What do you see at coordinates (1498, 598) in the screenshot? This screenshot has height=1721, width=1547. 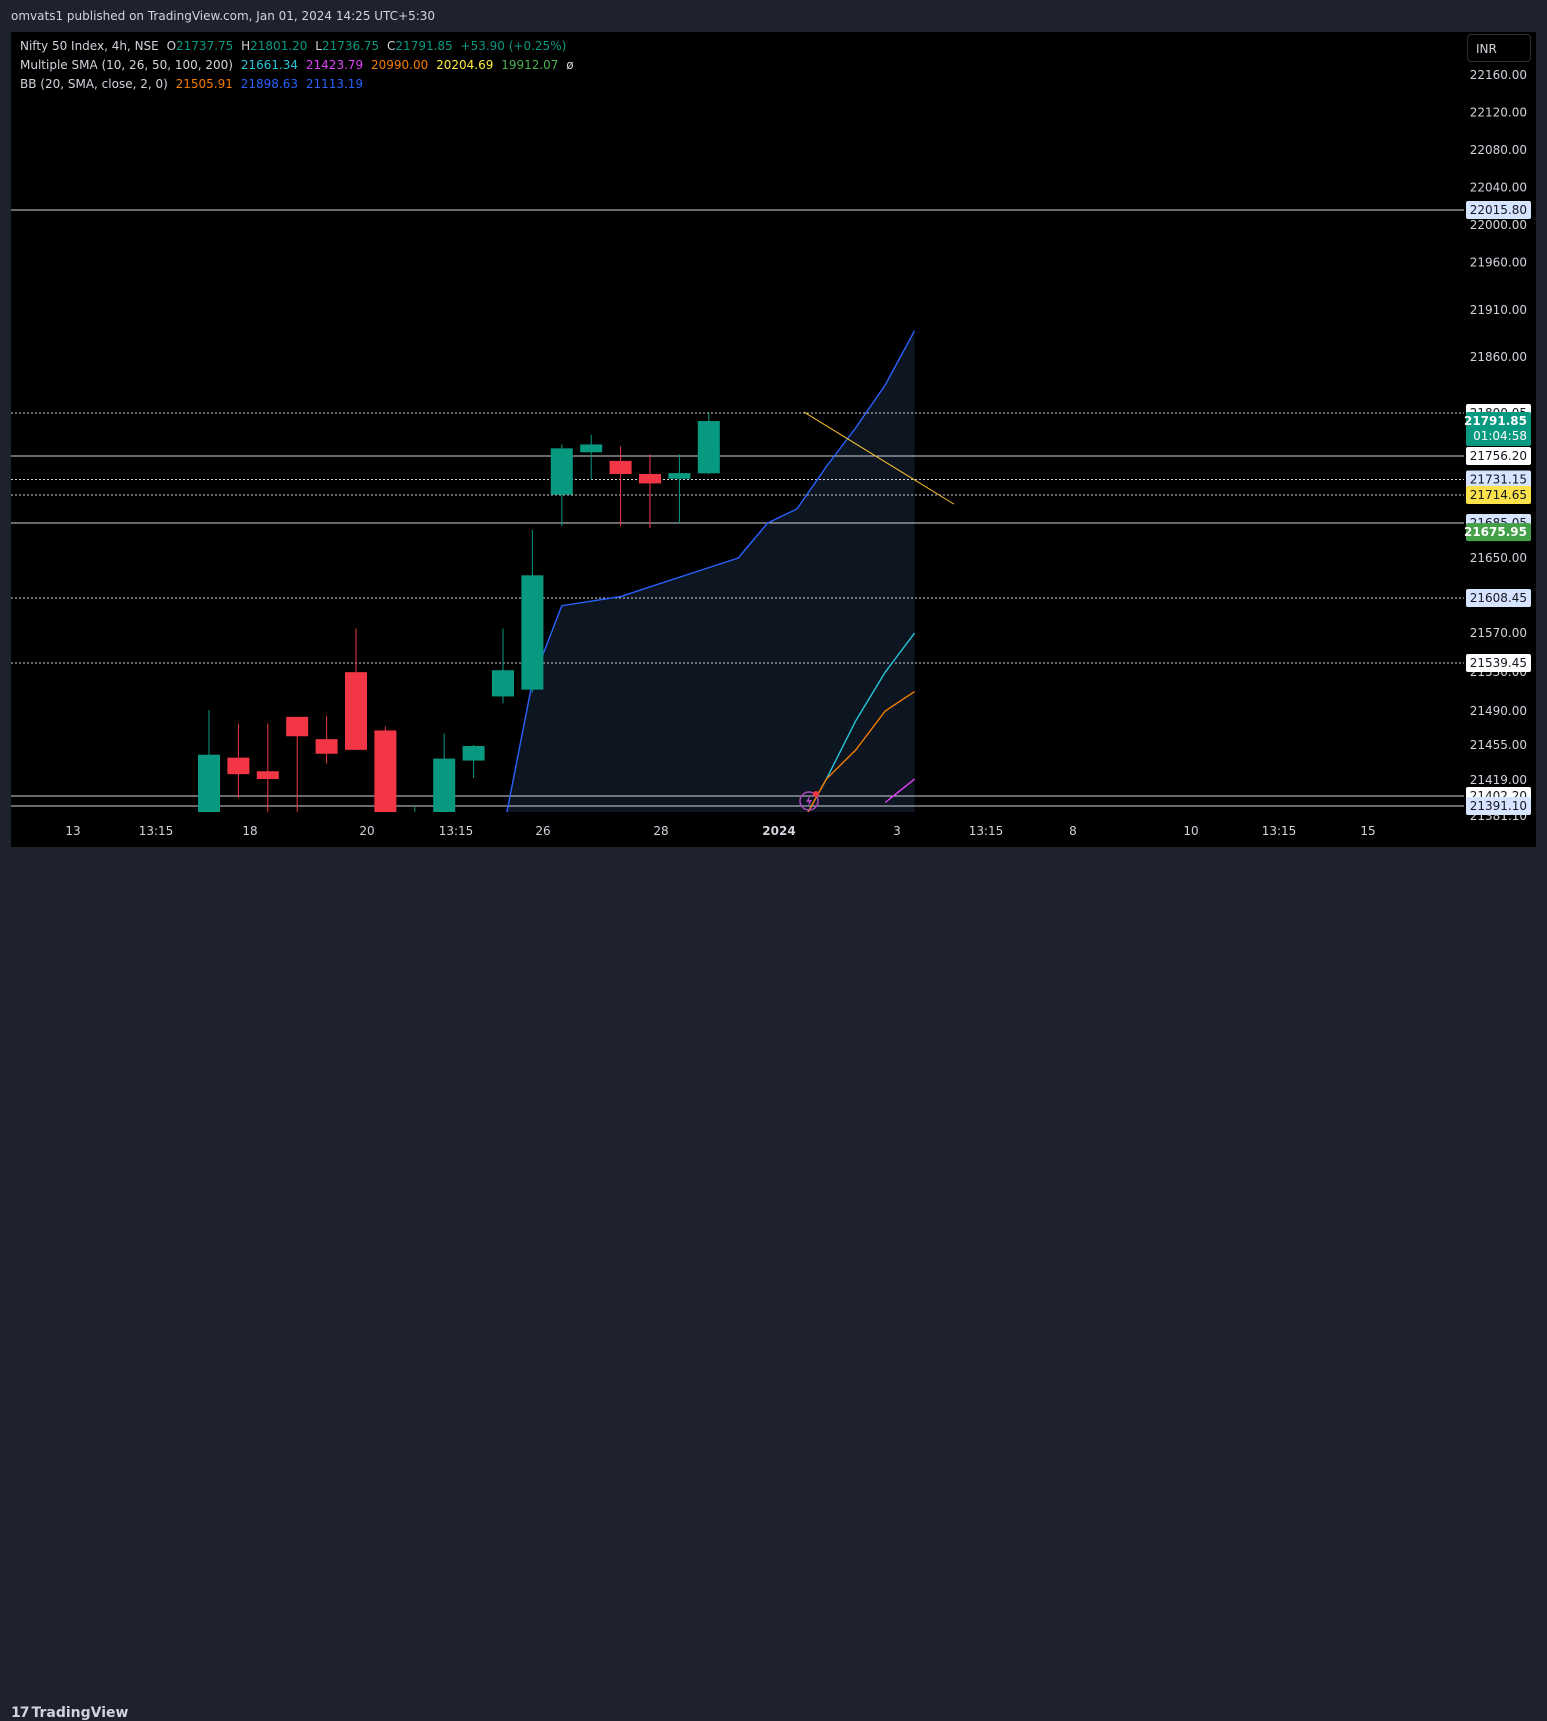 I see `price-badge-label: 21608.45` at bounding box center [1498, 598].